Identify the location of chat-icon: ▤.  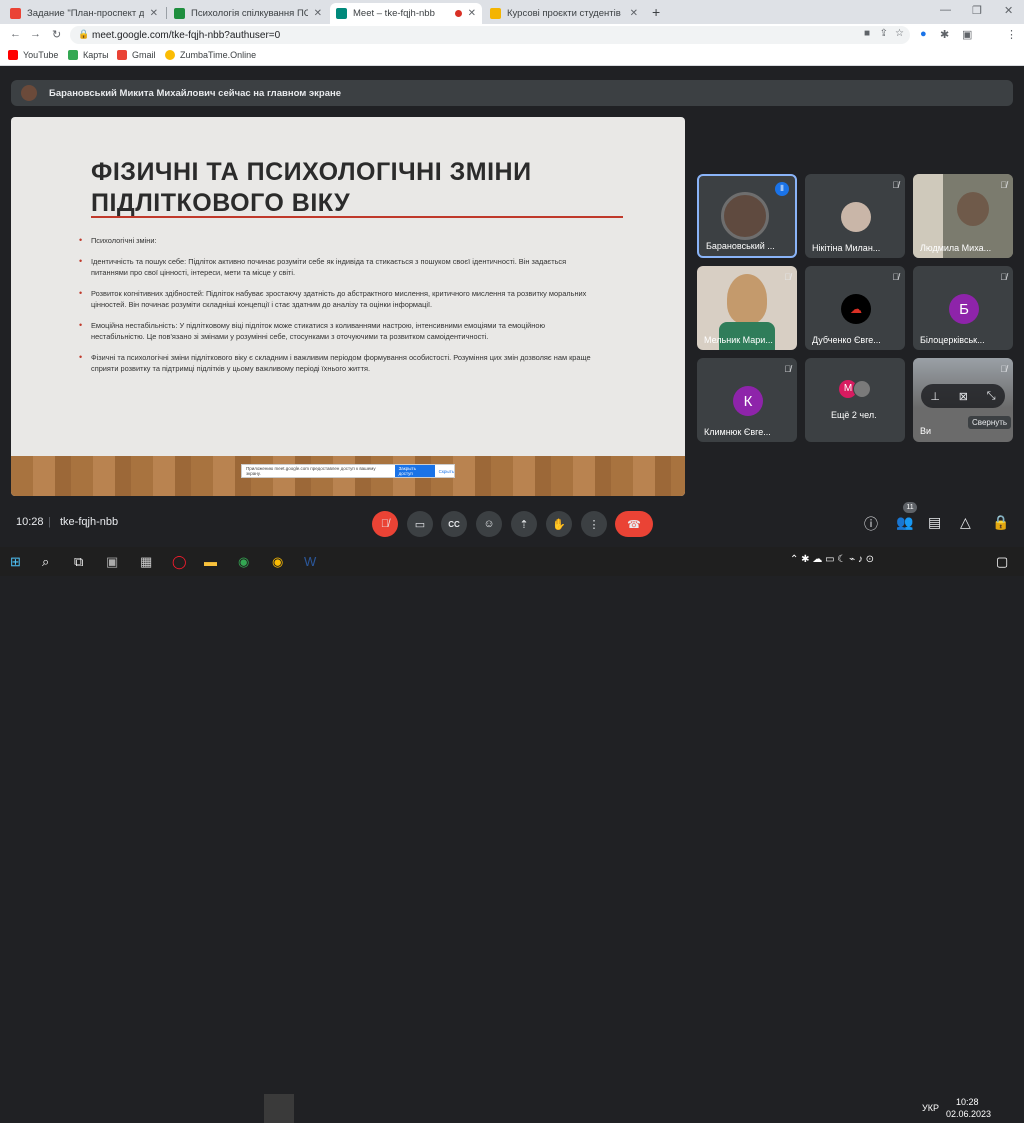
(934, 522).